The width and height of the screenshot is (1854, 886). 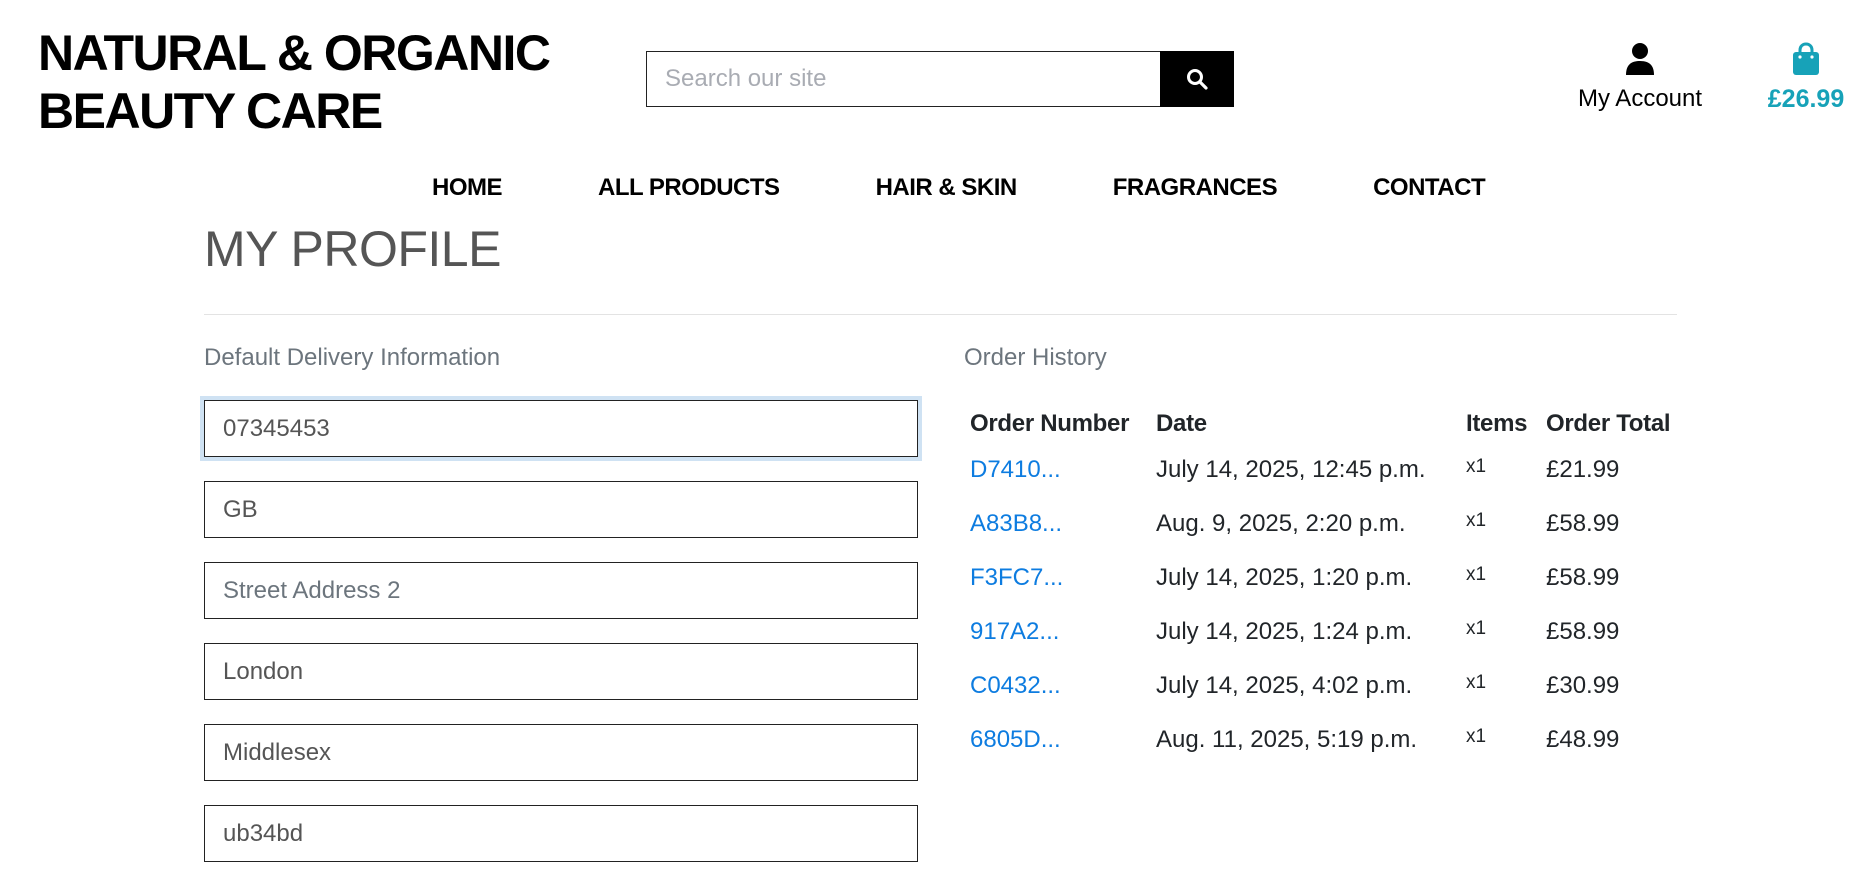 I want to click on search-input, so click(x=903, y=79).